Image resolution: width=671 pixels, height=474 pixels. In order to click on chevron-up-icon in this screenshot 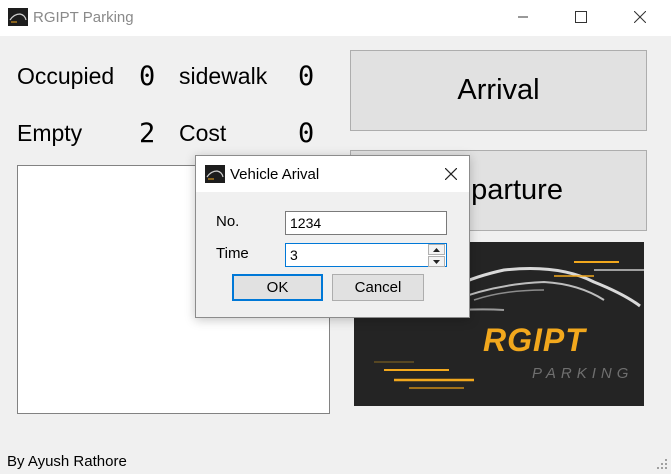, I will do `click(436, 249)`.